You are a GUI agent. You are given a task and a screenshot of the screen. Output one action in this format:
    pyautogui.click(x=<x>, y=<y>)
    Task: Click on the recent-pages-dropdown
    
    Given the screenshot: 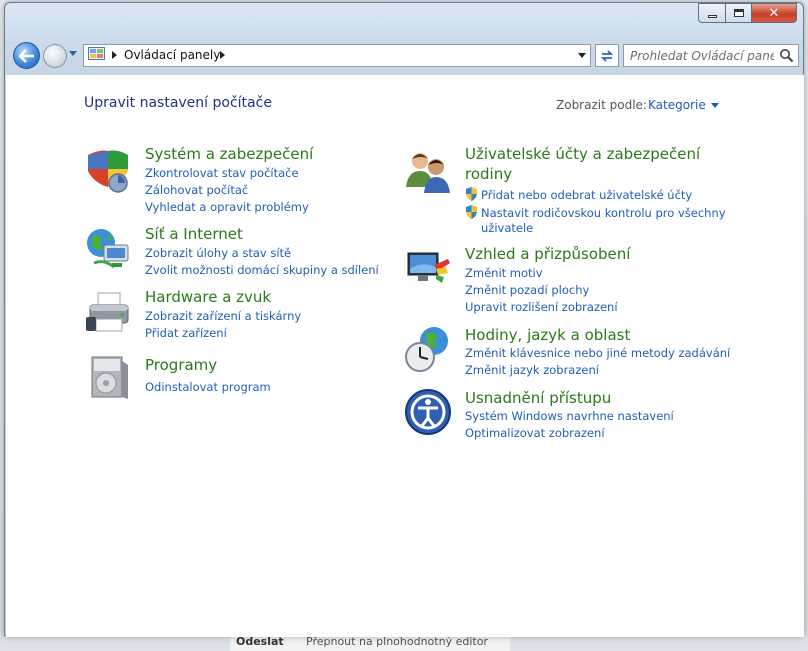 What is the action you would take?
    pyautogui.click(x=73, y=53)
    